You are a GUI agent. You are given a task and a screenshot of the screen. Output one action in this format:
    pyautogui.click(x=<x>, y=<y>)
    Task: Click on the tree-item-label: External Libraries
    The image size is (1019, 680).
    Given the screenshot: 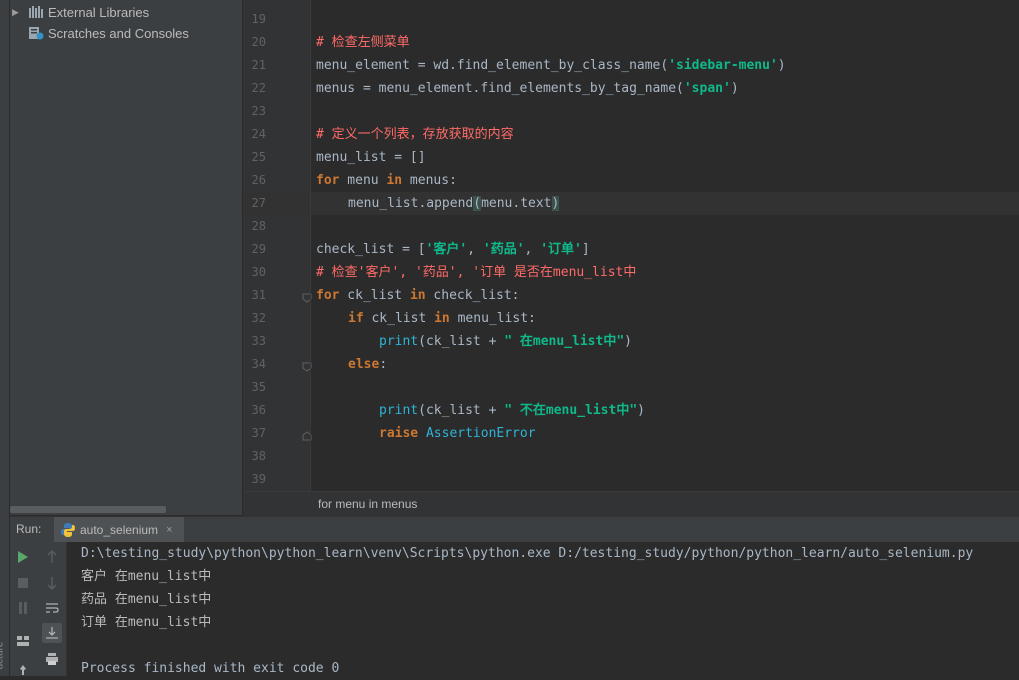 What is the action you would take?
    pyautogui.click(x=99, y=12)
    